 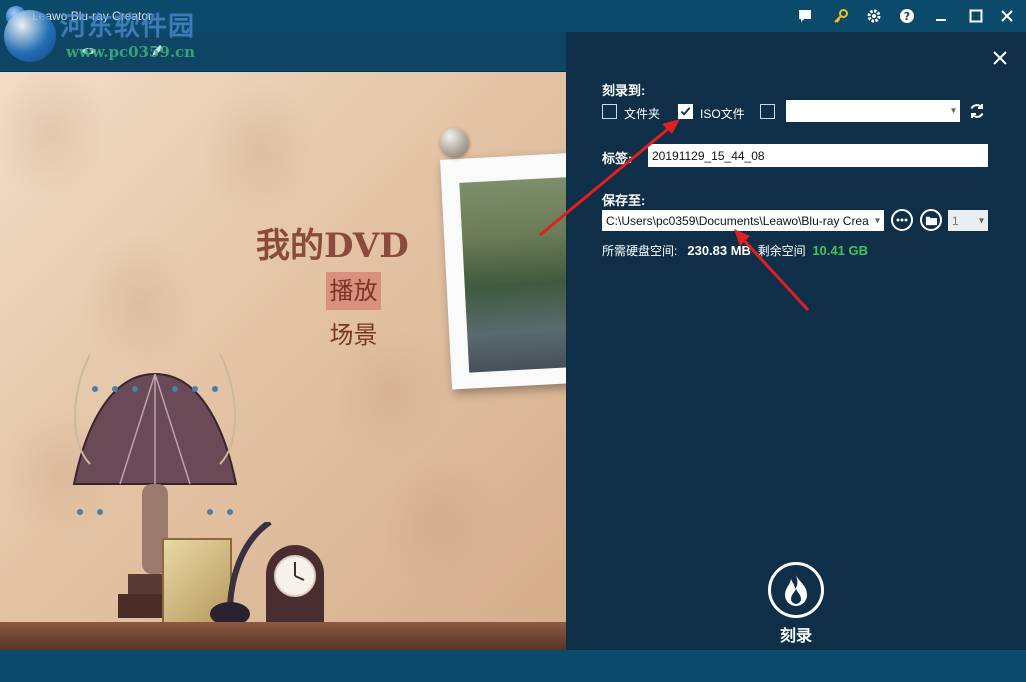 I want to click on minimize-icon, so click(x=941, y=16).